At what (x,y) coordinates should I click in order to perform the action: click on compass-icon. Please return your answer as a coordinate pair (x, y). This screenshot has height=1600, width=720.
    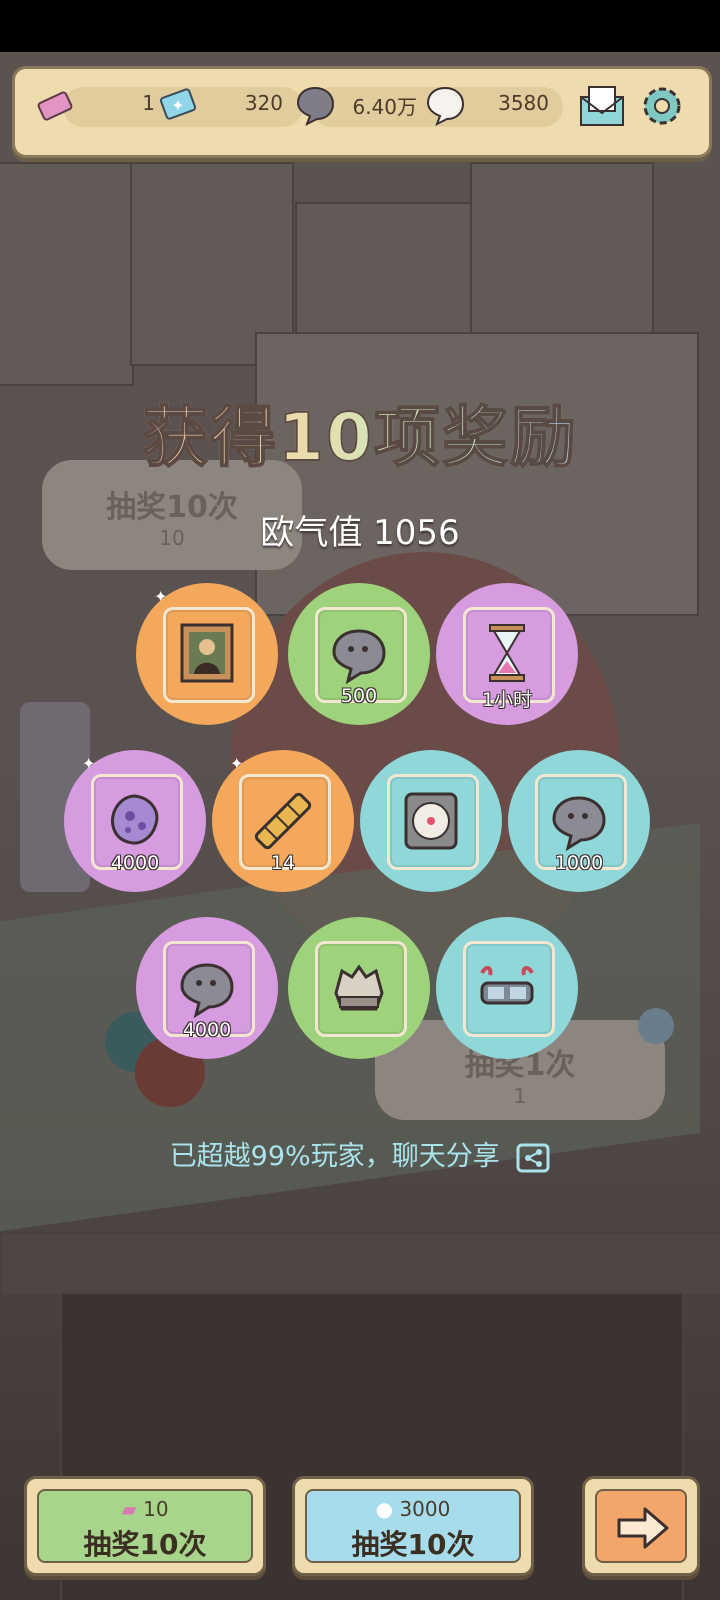
    Looking at the image, I should click on (431, 821).